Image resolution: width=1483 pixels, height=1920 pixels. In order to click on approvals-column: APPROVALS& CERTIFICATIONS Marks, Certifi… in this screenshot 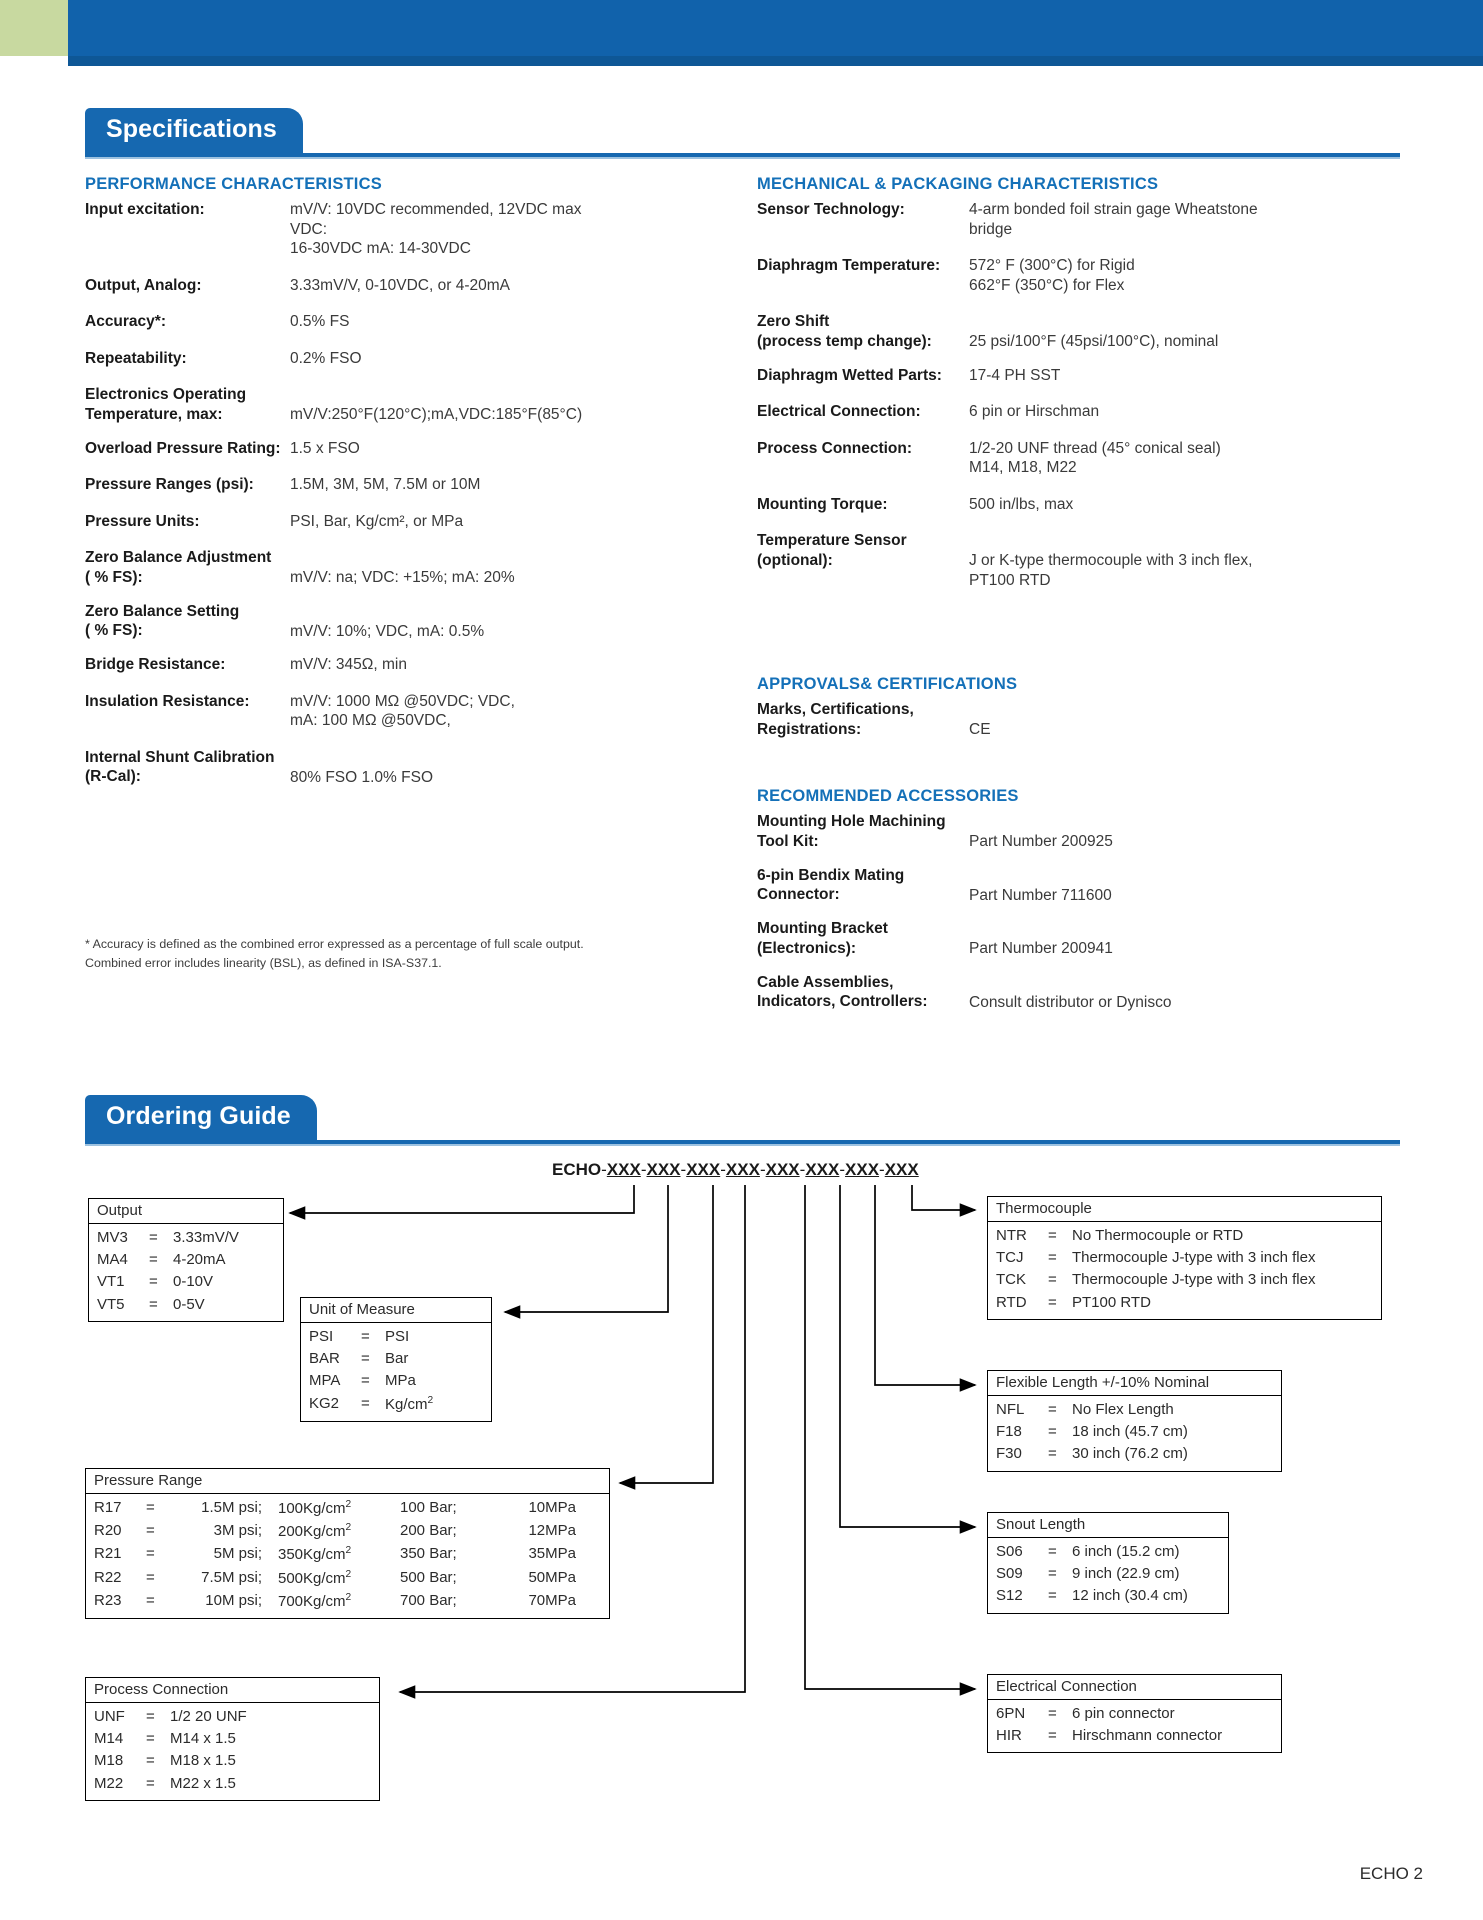, I will do `click(1077, 714)`.